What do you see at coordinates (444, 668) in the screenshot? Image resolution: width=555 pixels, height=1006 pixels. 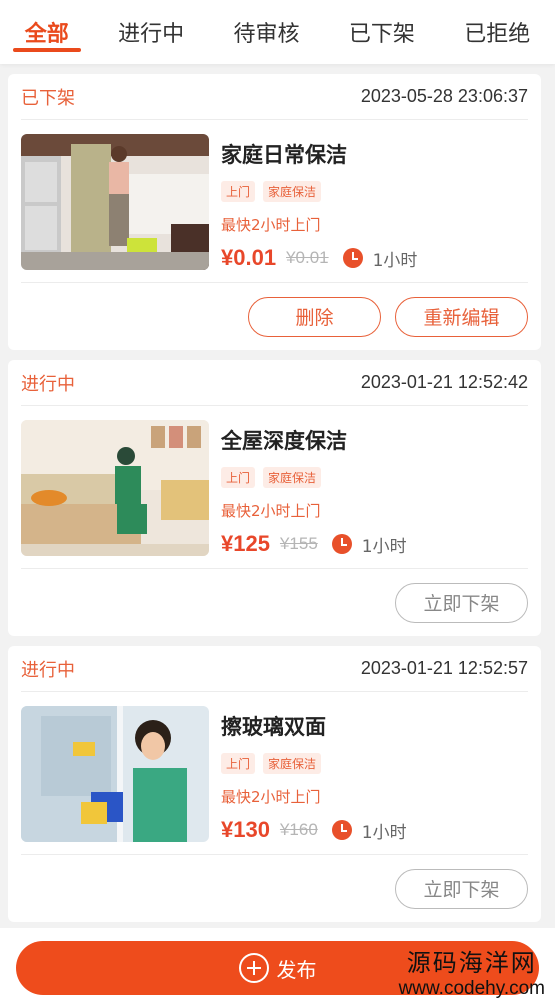 I see `timestamp: 2023-01-21 12:52:57` at bounding box center [444, 668].